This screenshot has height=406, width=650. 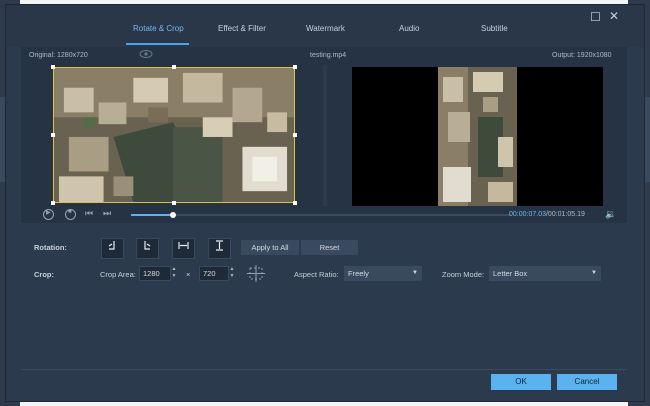 What do you see at coordinates (521, 382) in the screenshot?
I see `ok-button: OK` at bounding box center [521, 382].